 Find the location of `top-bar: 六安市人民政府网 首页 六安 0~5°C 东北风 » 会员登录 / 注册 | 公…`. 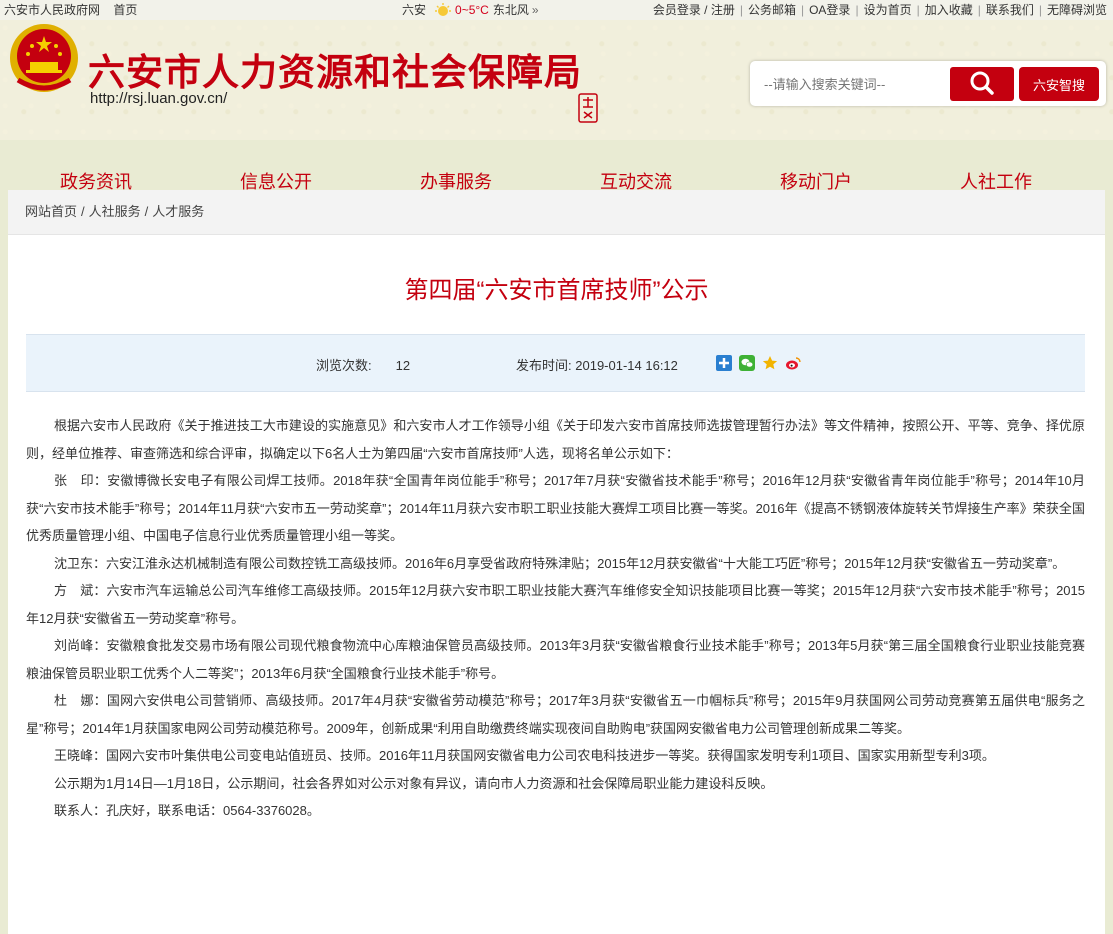

top-bar: 六安市人民政府网 首页 六安 0~5°C 东北风 » 会员登录 / 注册 | 公… is located at coordinates (556, 10).